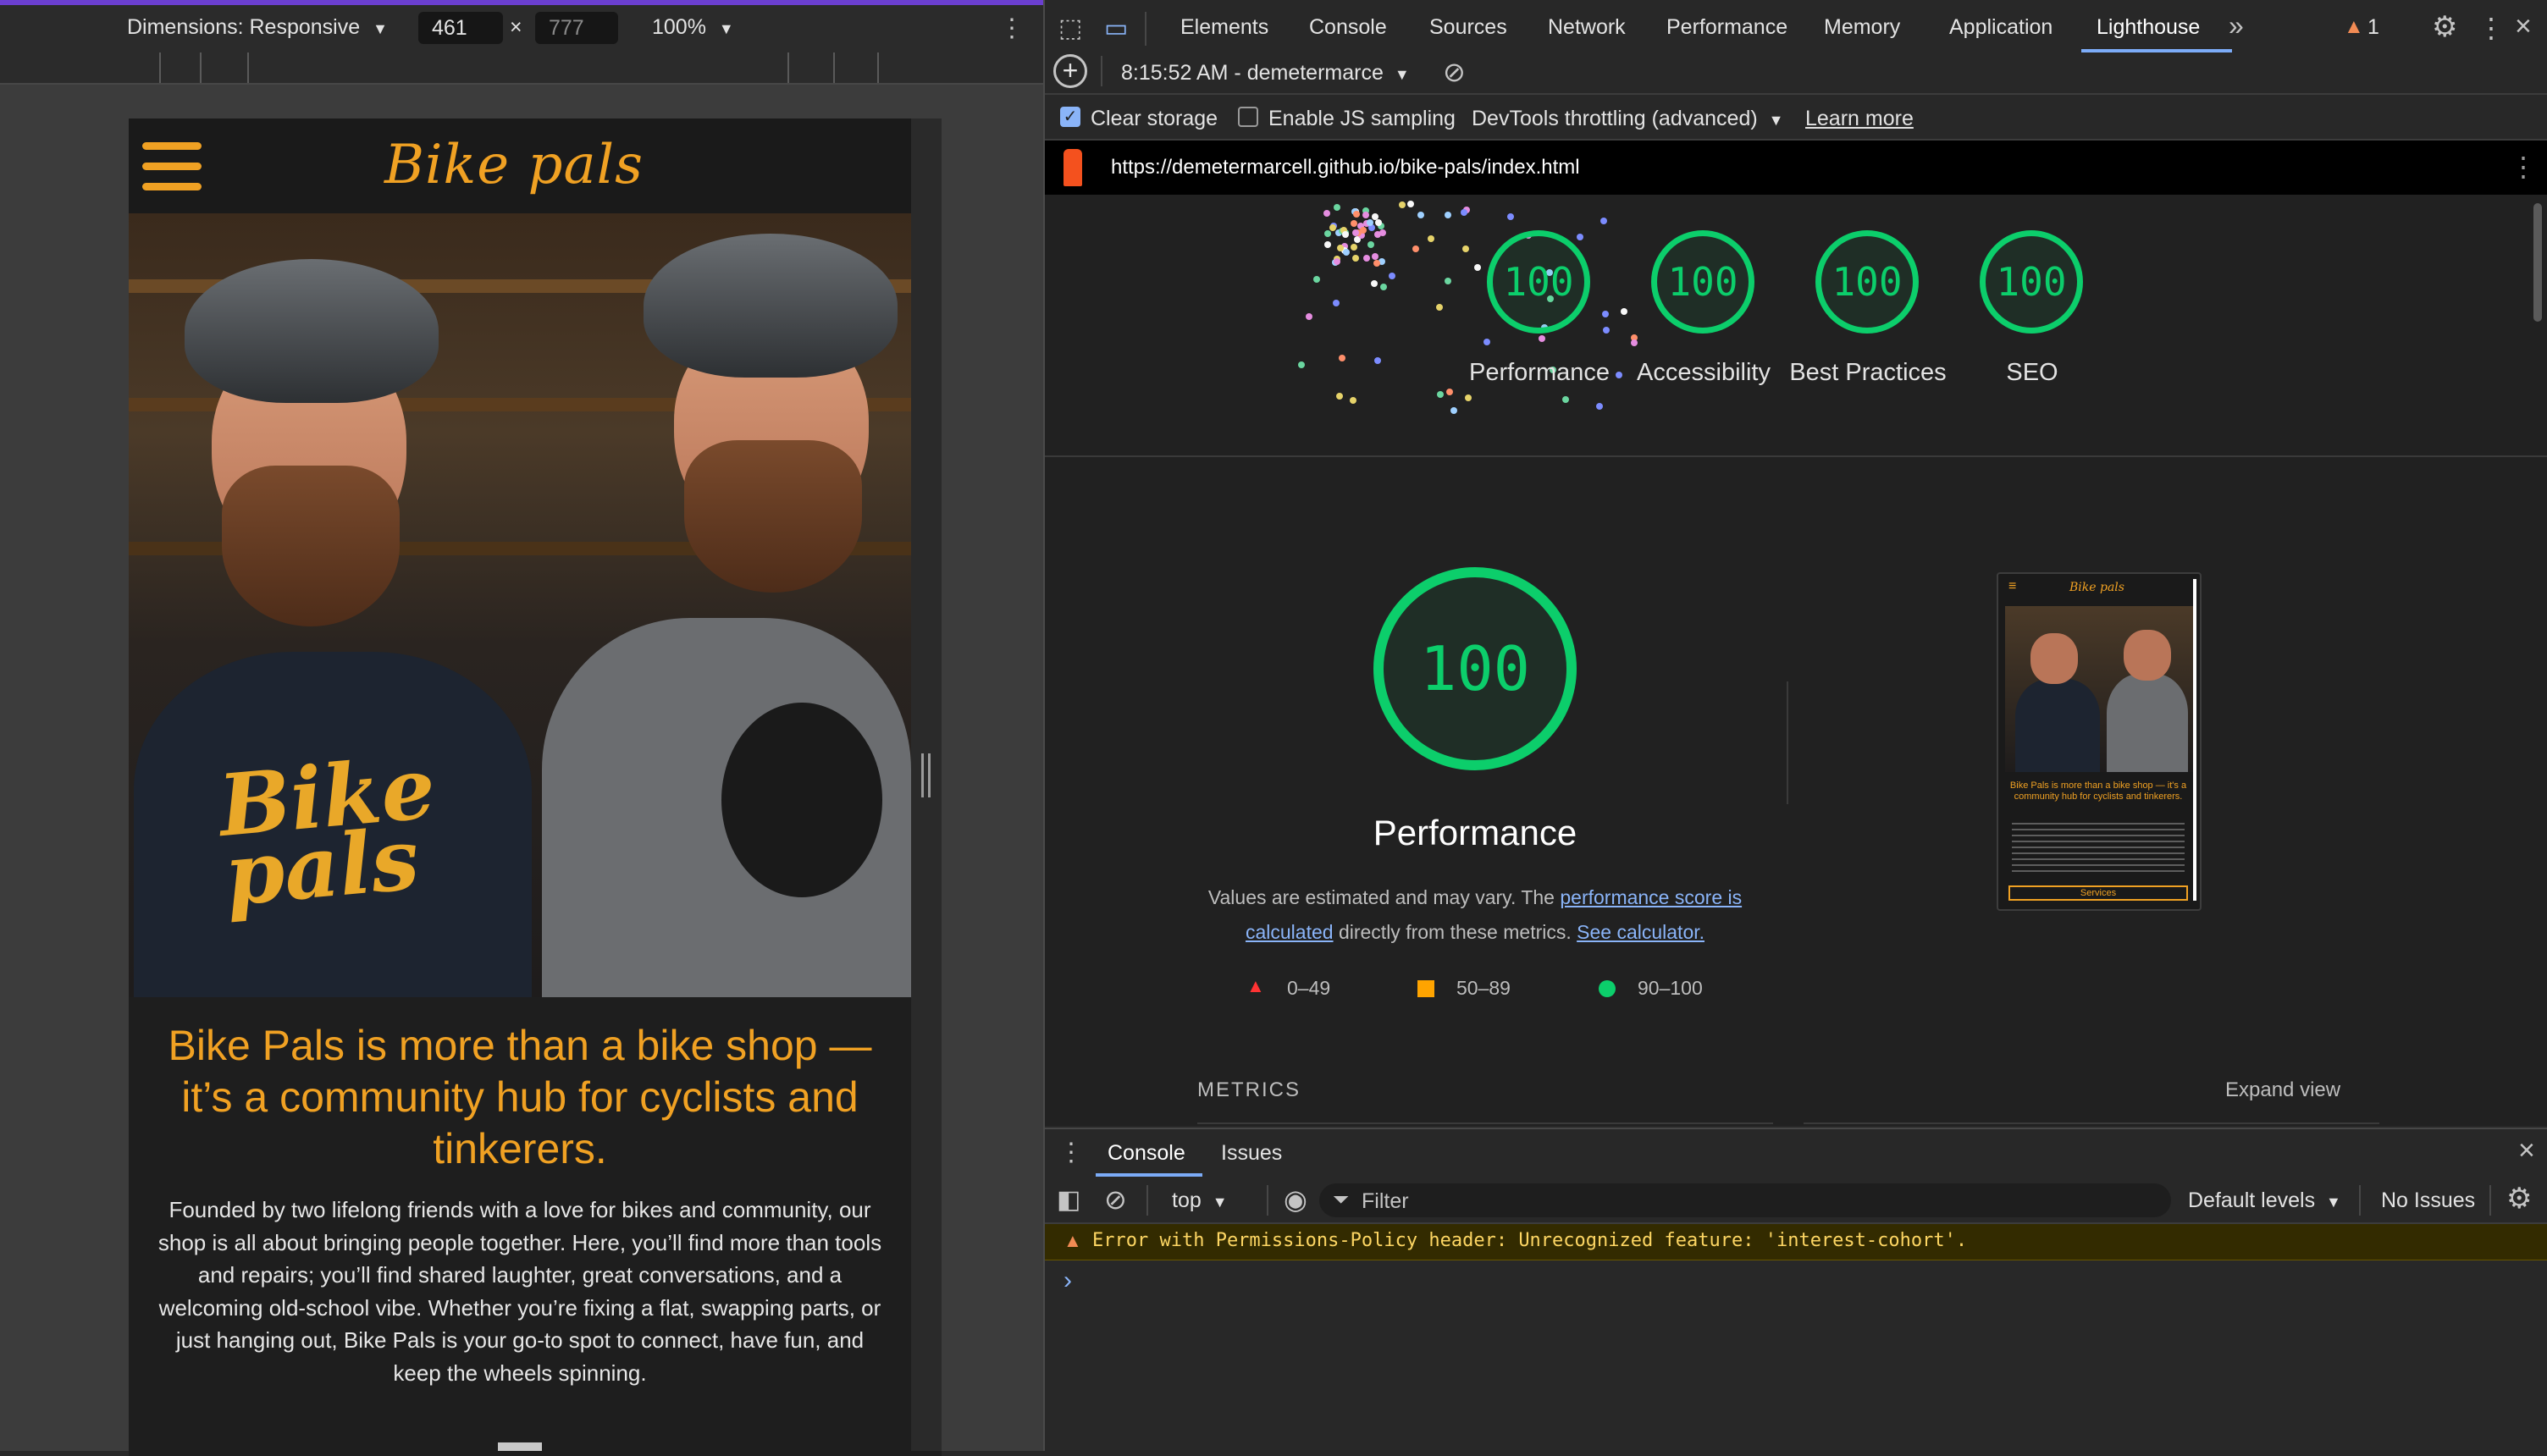 Image resolution: width=2547 pixels, height=1456 pixels. I want to click on tab-console: Console, so click(1348, 27).